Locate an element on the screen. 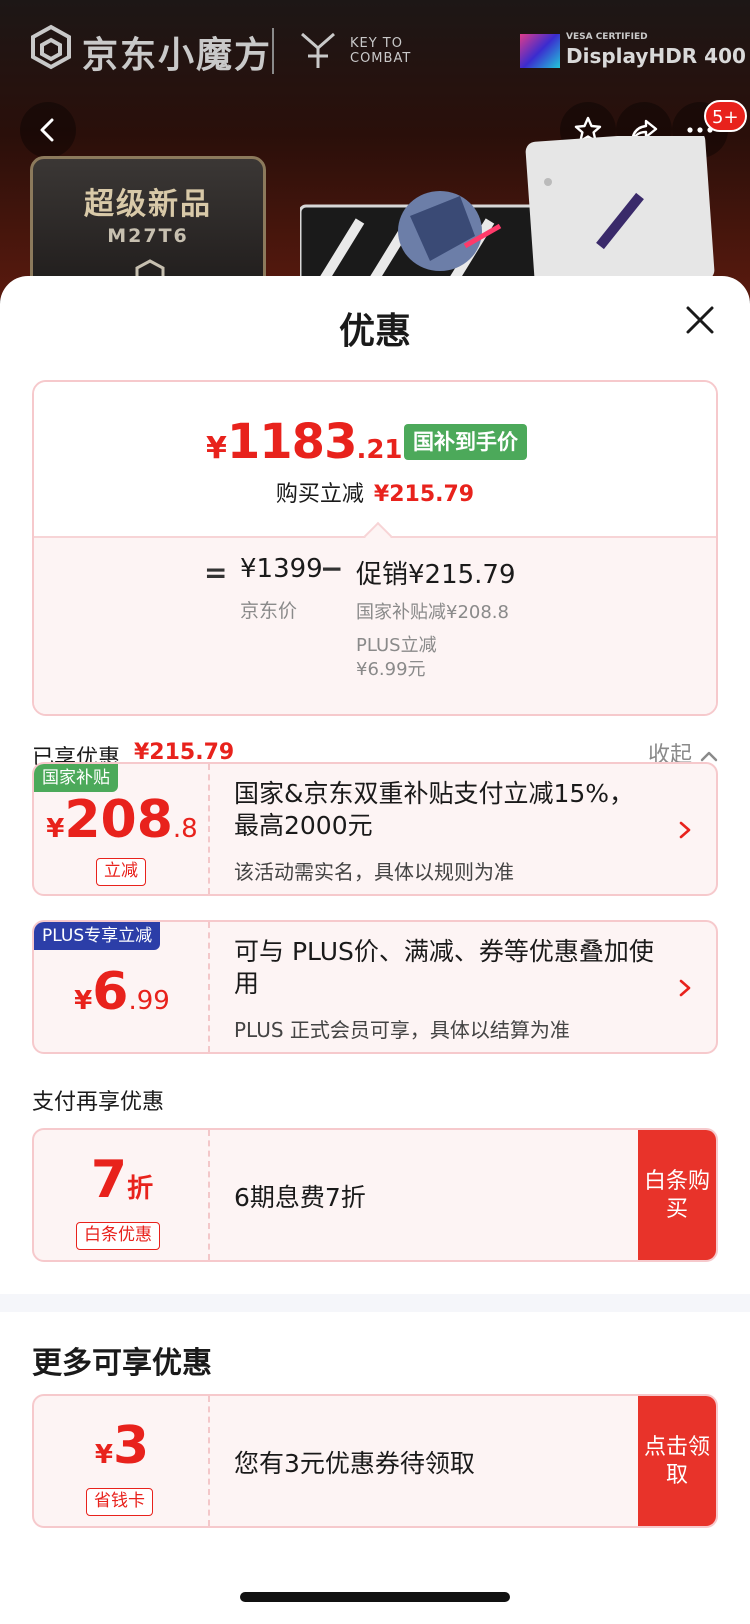  discount-unit: 折 is located at coordinates (140, 1189).